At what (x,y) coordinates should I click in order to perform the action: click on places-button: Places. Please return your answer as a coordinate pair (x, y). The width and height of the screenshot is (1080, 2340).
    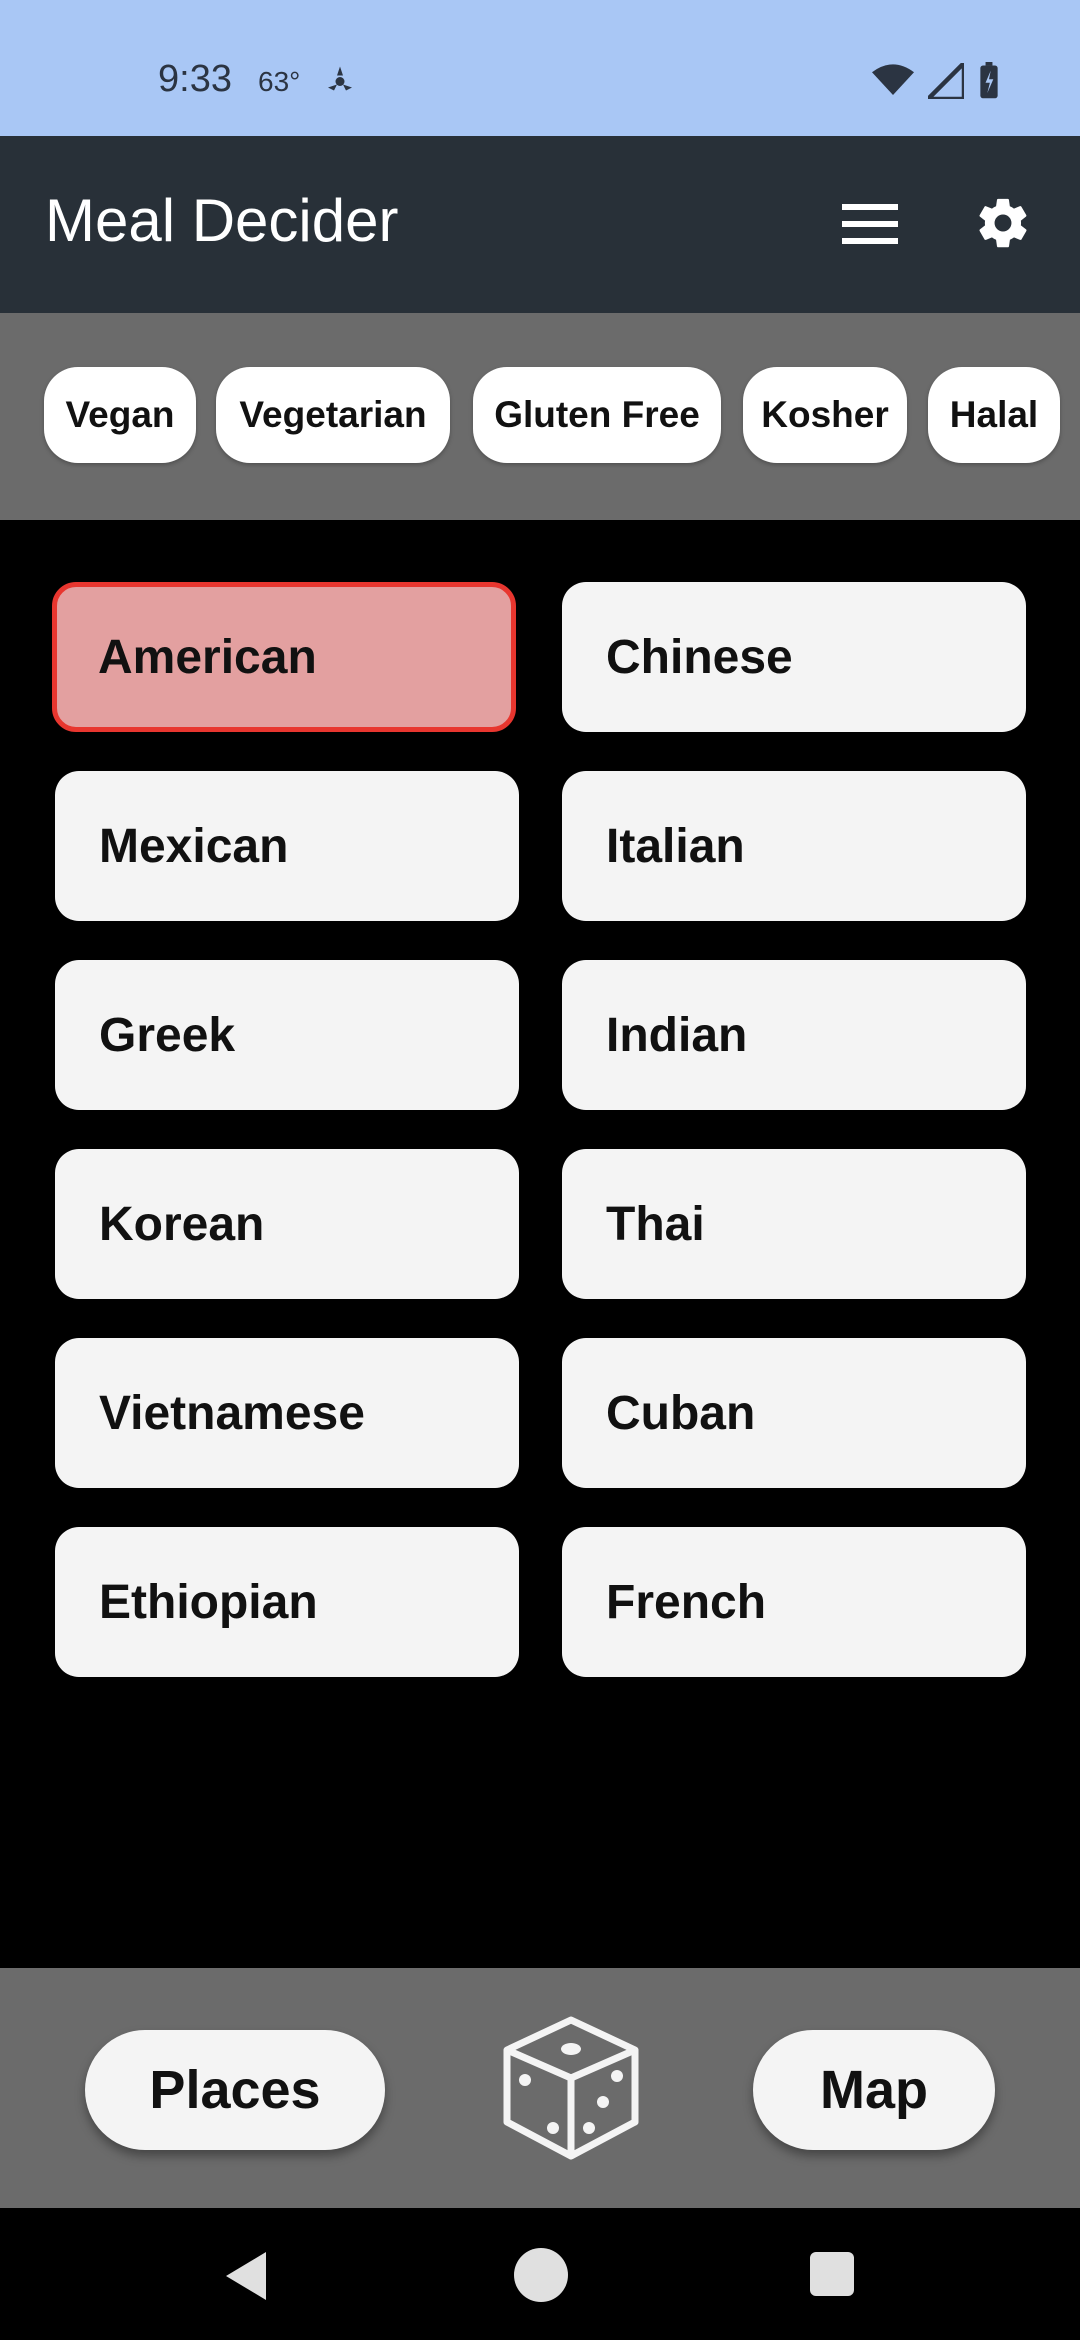
    Looking at the image, I should click on (235, 2090).